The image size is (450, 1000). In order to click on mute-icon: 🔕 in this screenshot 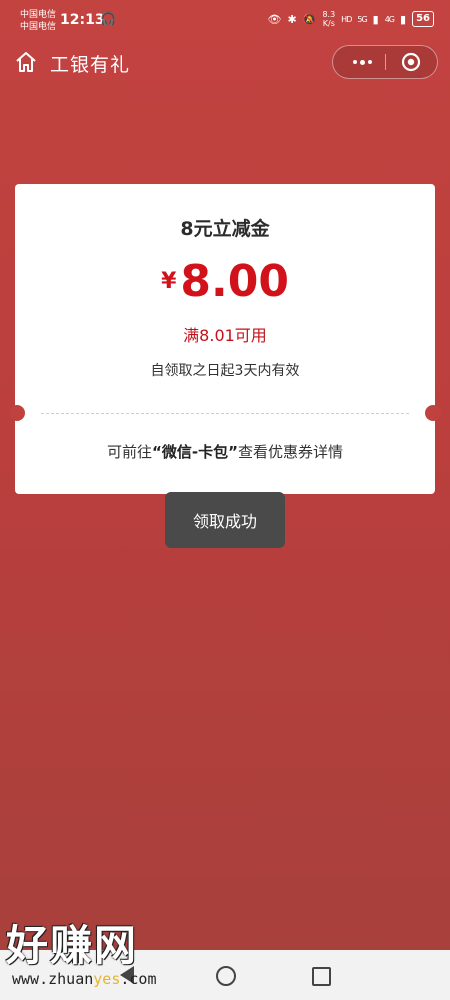, I will do `click(309, 19)`.